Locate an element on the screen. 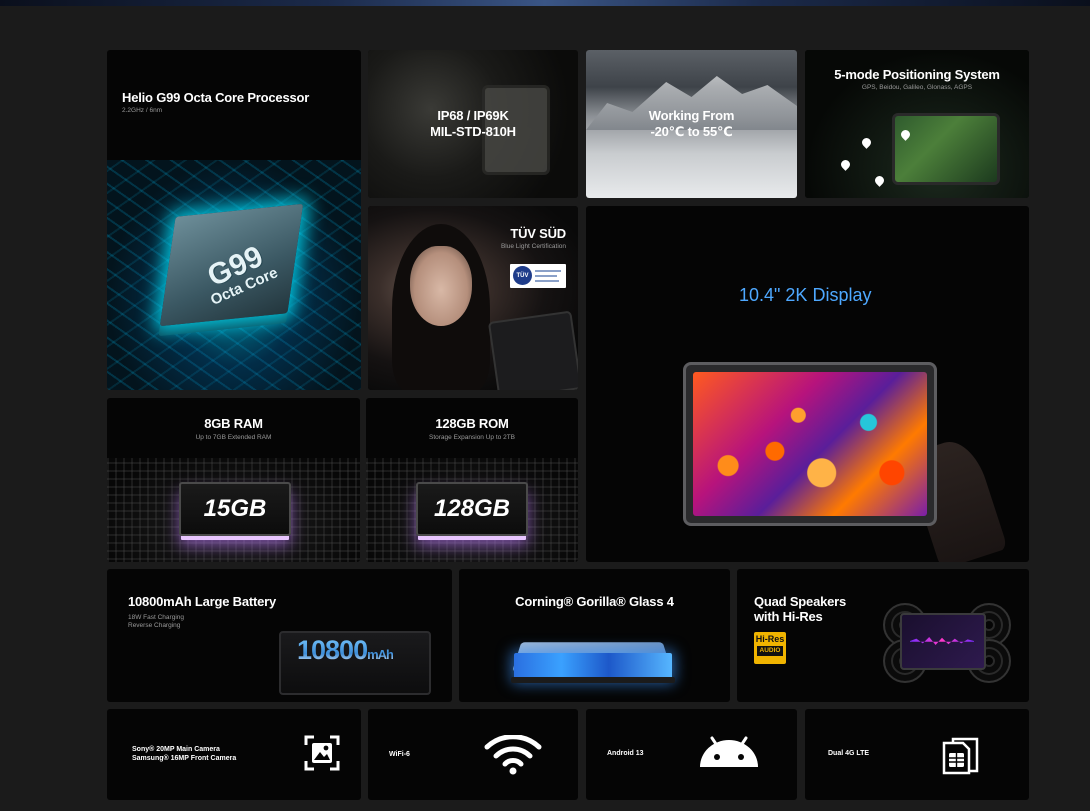 The width and height of the screenshot is (1090, 811). lte-label: Dual 4G LTE is located at coordinates (849, 753).